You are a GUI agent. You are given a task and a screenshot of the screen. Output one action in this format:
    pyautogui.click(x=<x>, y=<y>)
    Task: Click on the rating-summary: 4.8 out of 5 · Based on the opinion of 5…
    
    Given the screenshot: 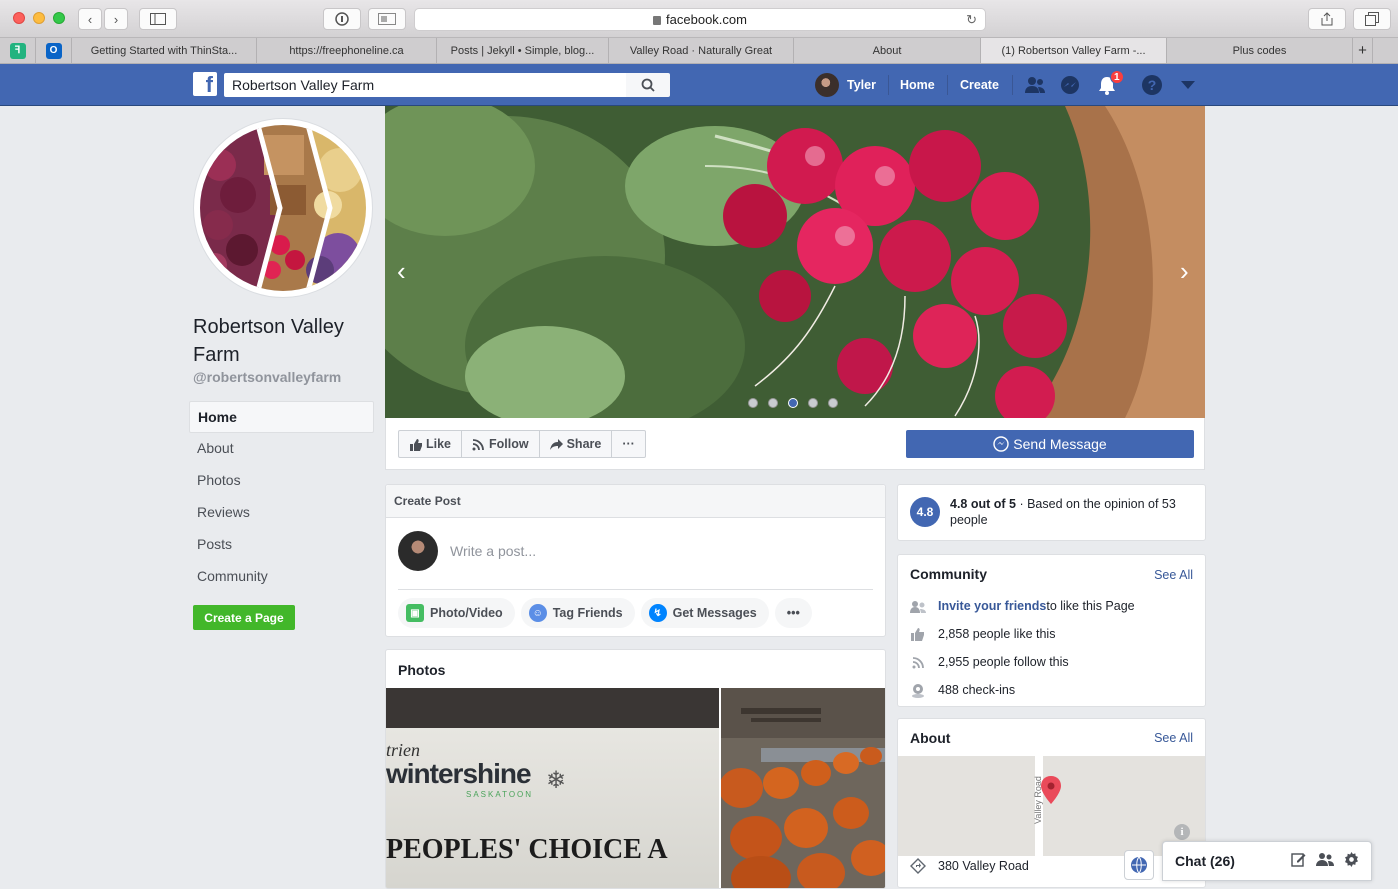 What is the action you would take?
    pyautogui.click(x=1072, y=512)
    